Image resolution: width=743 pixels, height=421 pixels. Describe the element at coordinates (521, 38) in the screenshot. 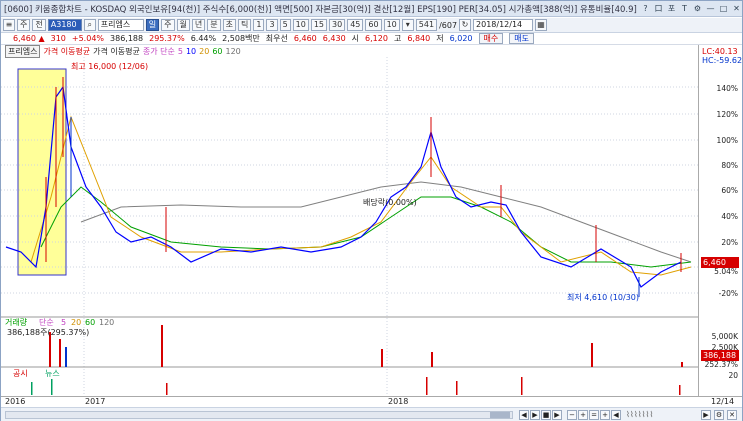

I see `sell-button: 매도` at that location.